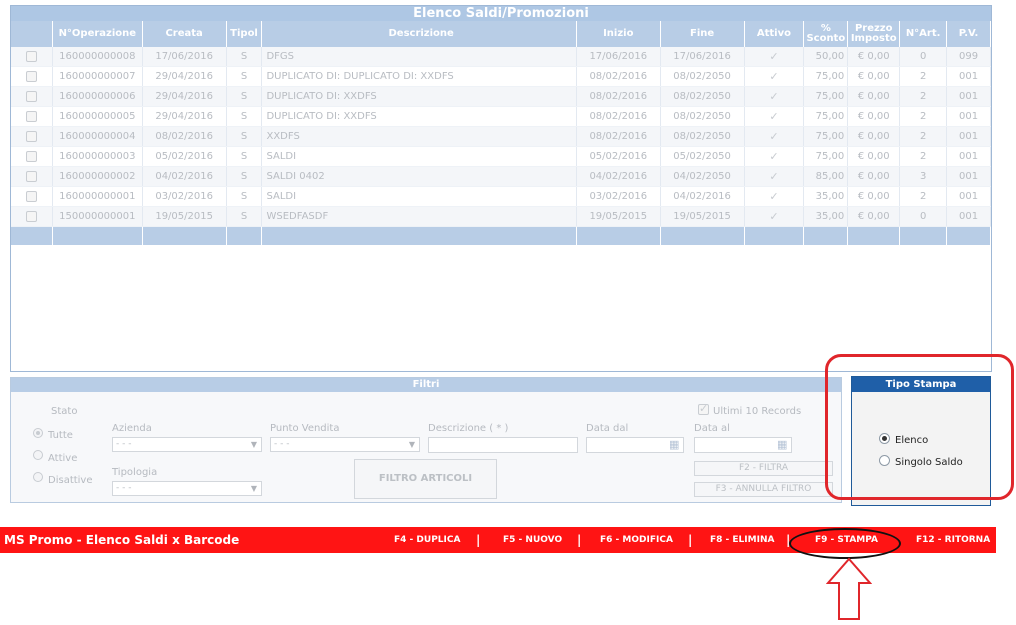 The width and height of the screenshot is (1016, 625). I want to click on punto-vendita-select: - - - ▼, so click(345, 444).